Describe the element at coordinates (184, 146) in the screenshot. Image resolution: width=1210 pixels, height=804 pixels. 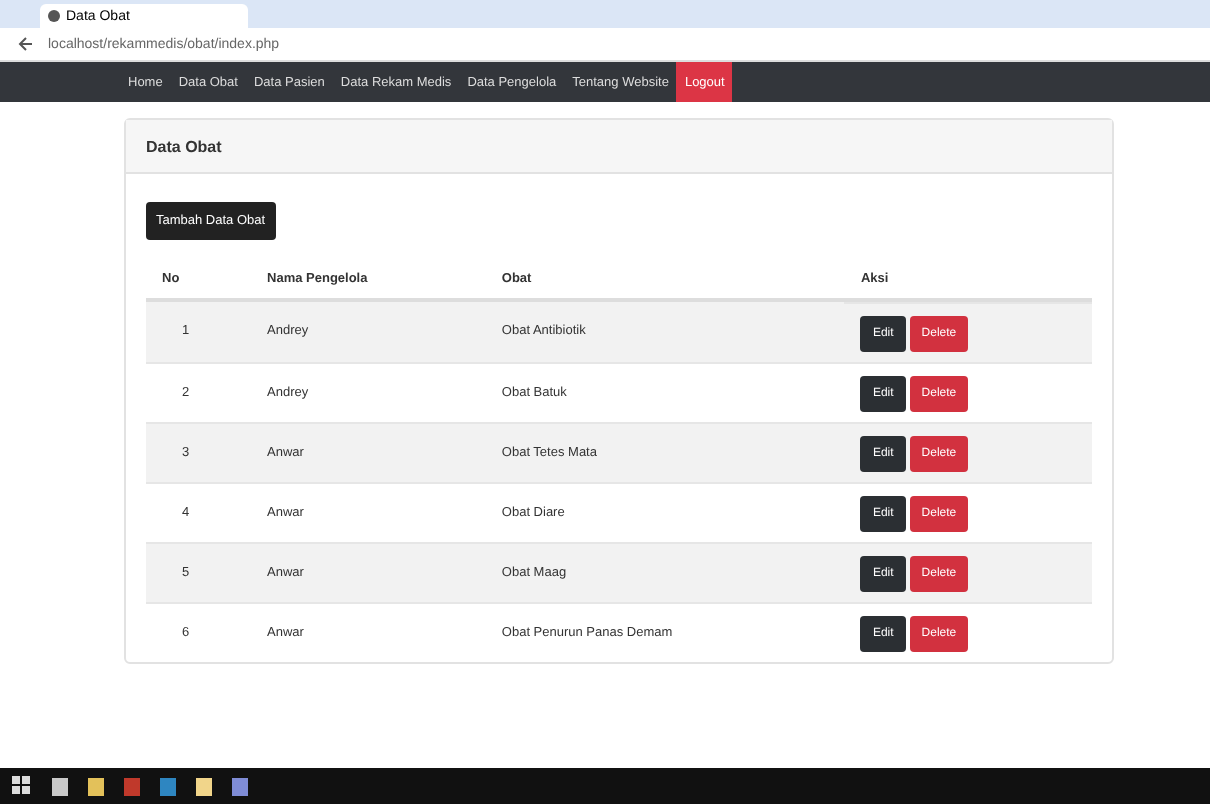
I see `card-title: Data Obat` at that location.